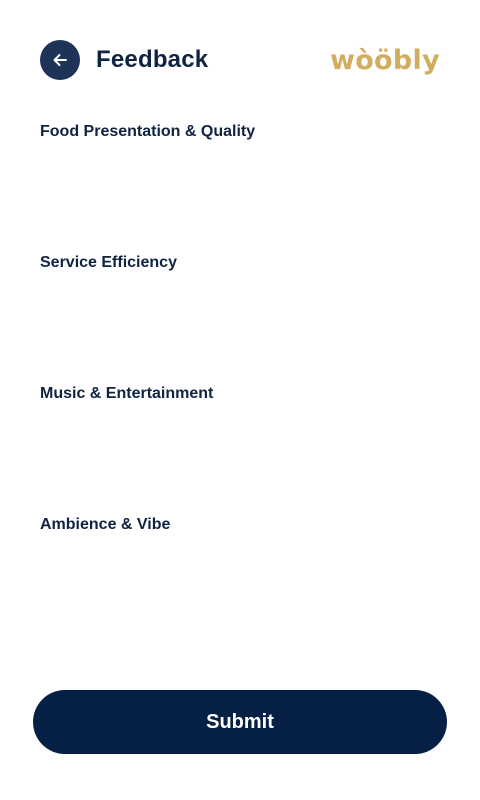  What do you see at coordinates (240, 60) in the screenshot?
I see `header: Feedback wòöbly` at bounding box center [240, 60].